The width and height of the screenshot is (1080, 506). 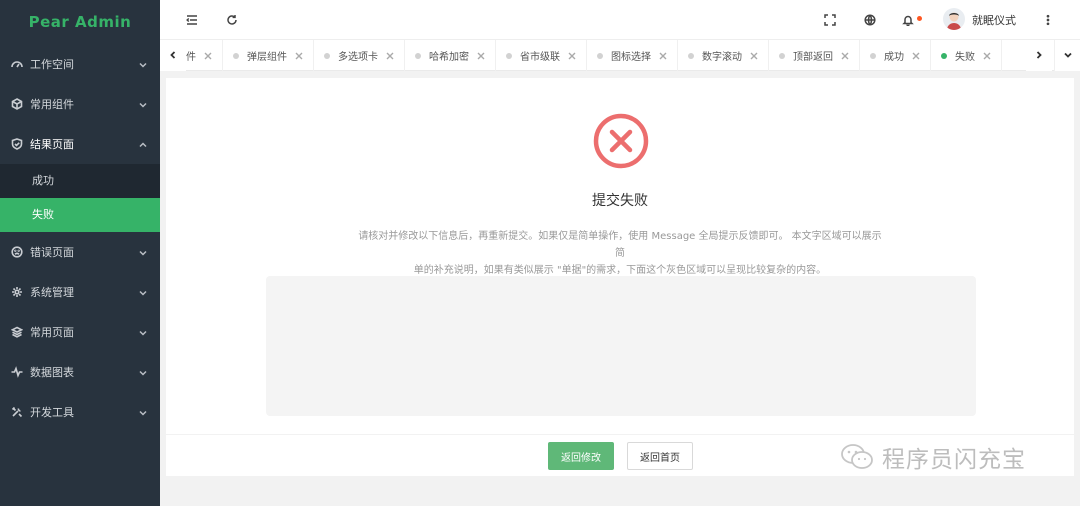 I want to click on app-logo: Pear Admin, so click(x=80, y=22).